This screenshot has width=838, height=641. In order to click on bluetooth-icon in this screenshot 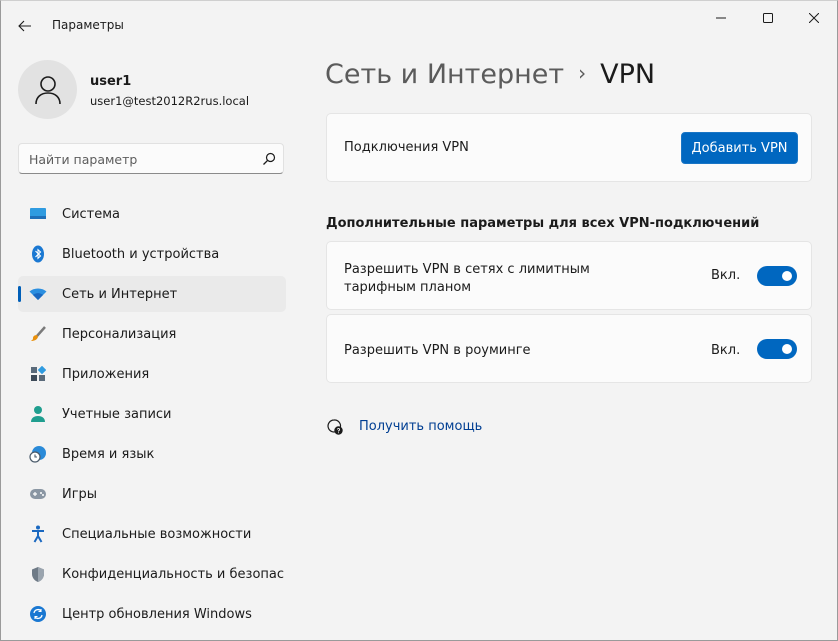, I will do `click(38, 254)`.